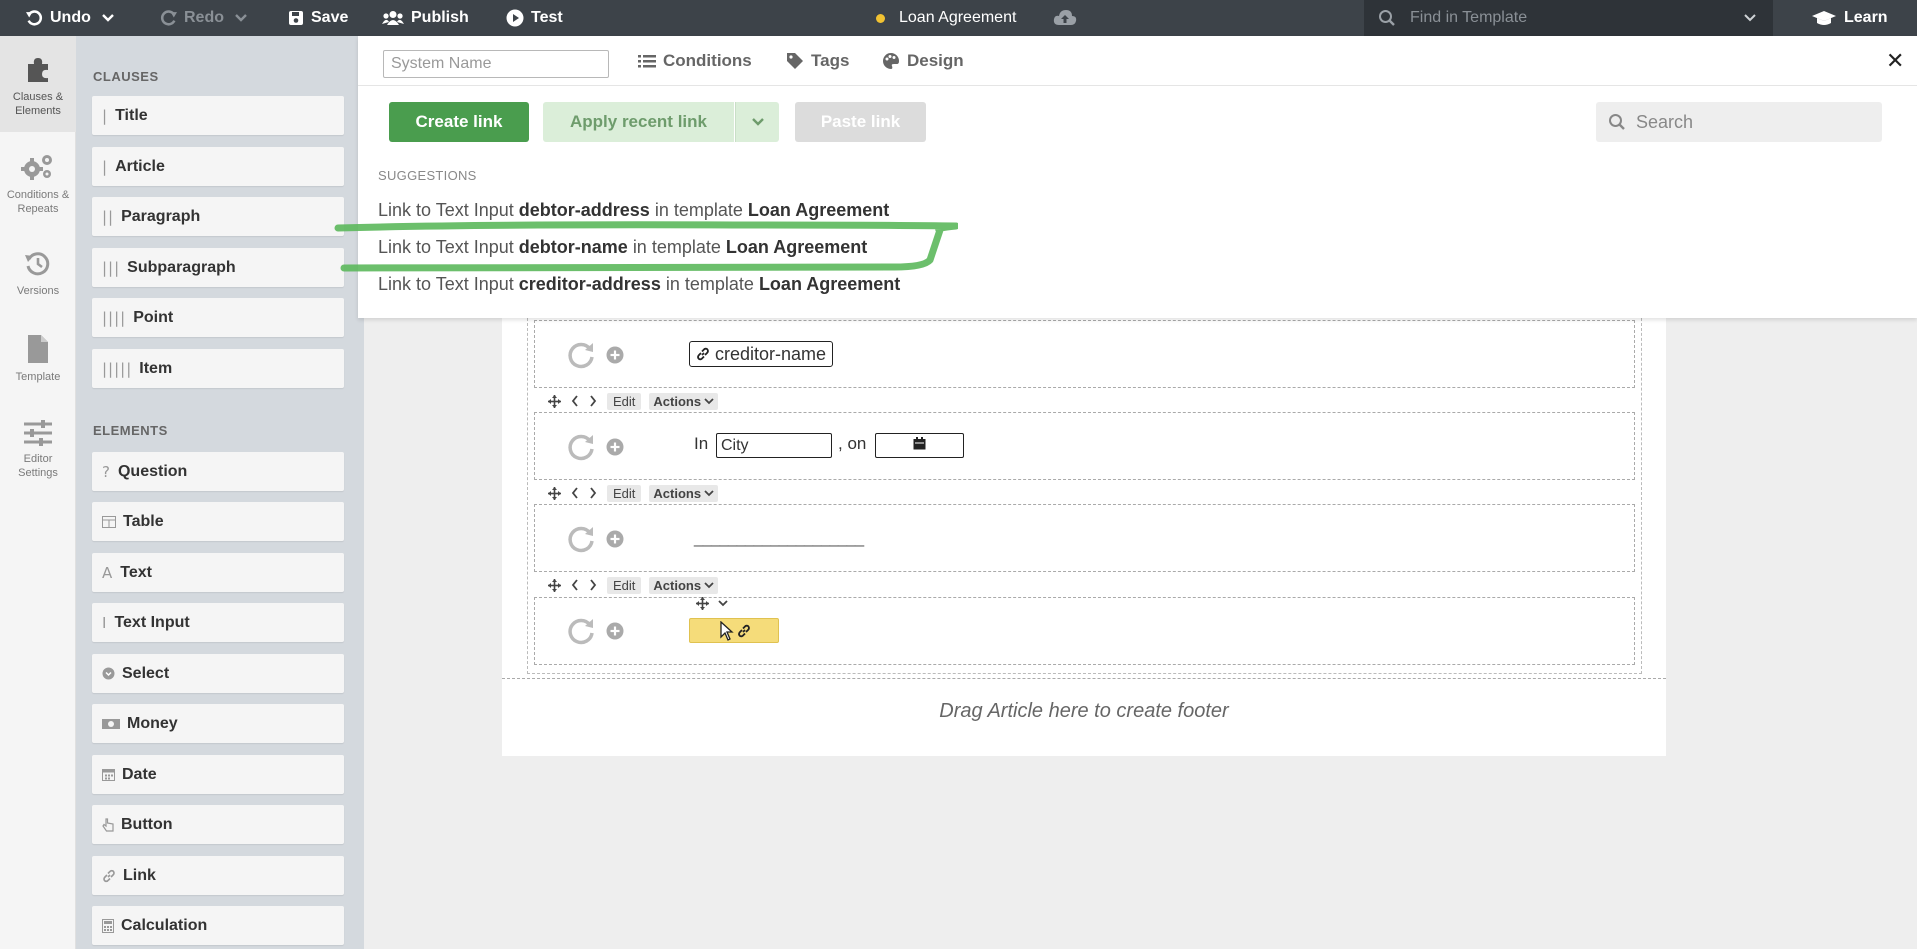  Describe the element at coordinates (218, 673) in the screenshot. I see `palette-item-select: Select` at that location.